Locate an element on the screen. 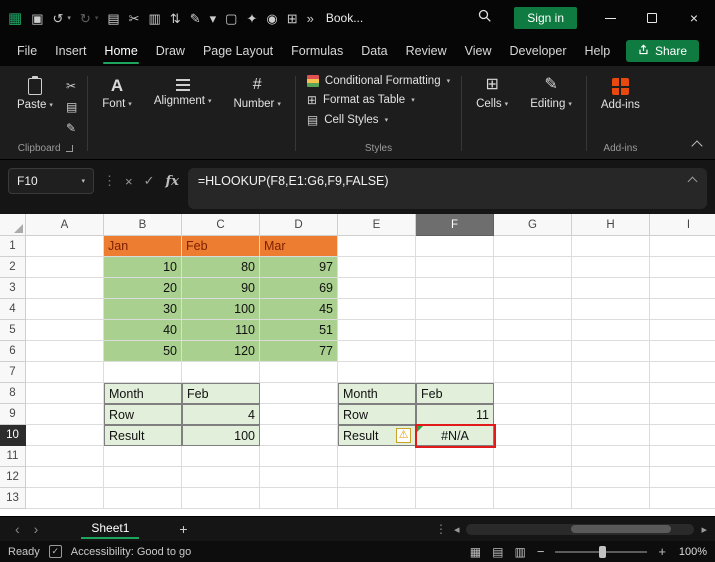  cell-D3: 69 is located at coordinates (299, 288).